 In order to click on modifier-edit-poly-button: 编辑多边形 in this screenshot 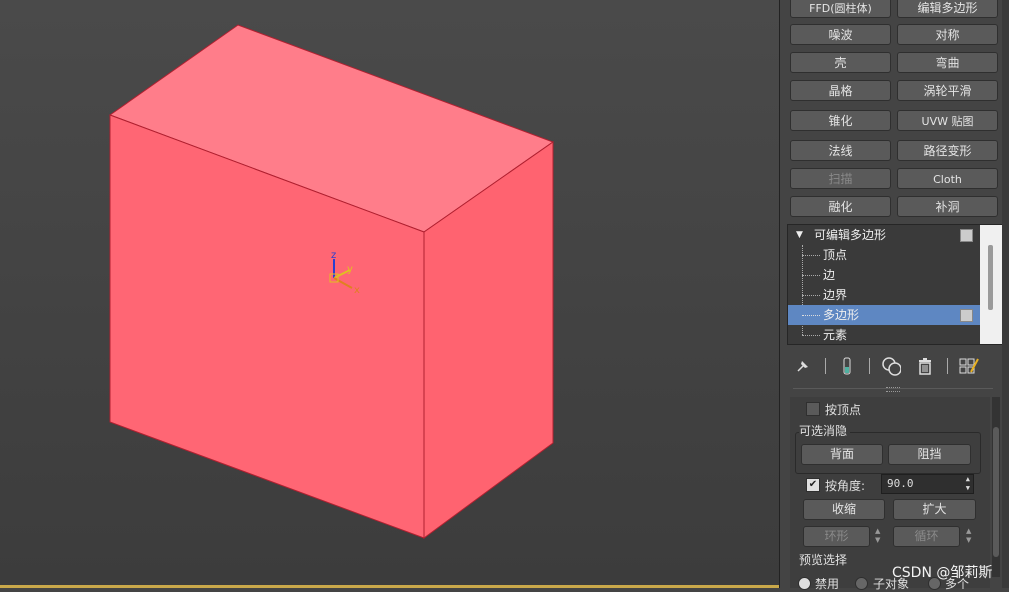, I will do `click(947, 9)`.